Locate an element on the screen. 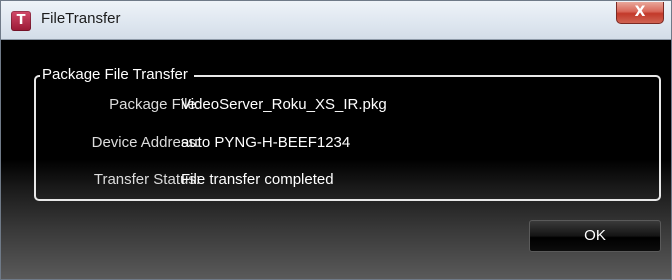  app-icon: T is located at coordinates (21, 21).